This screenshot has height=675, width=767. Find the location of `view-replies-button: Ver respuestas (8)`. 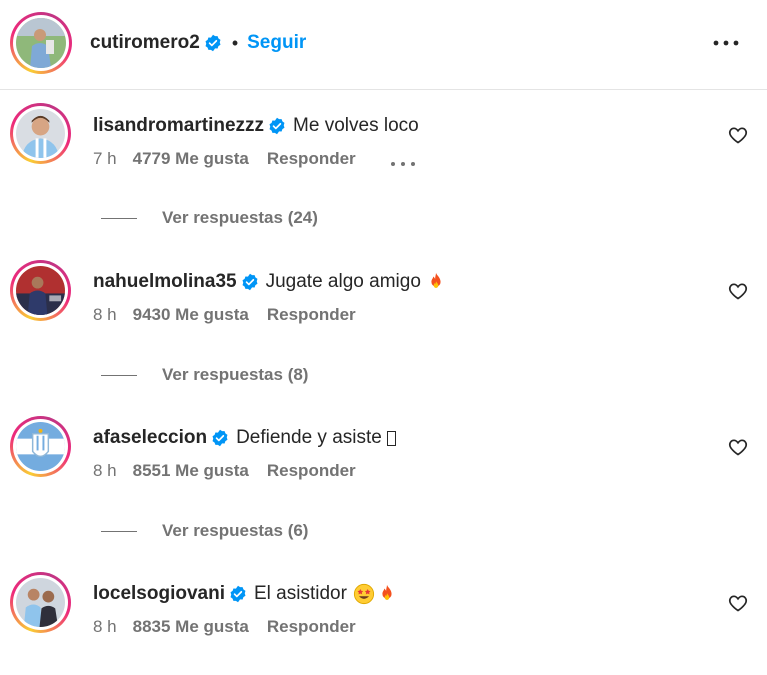

view-replies-button: Ver respuestas (8) is located at coordinates (204, 375).